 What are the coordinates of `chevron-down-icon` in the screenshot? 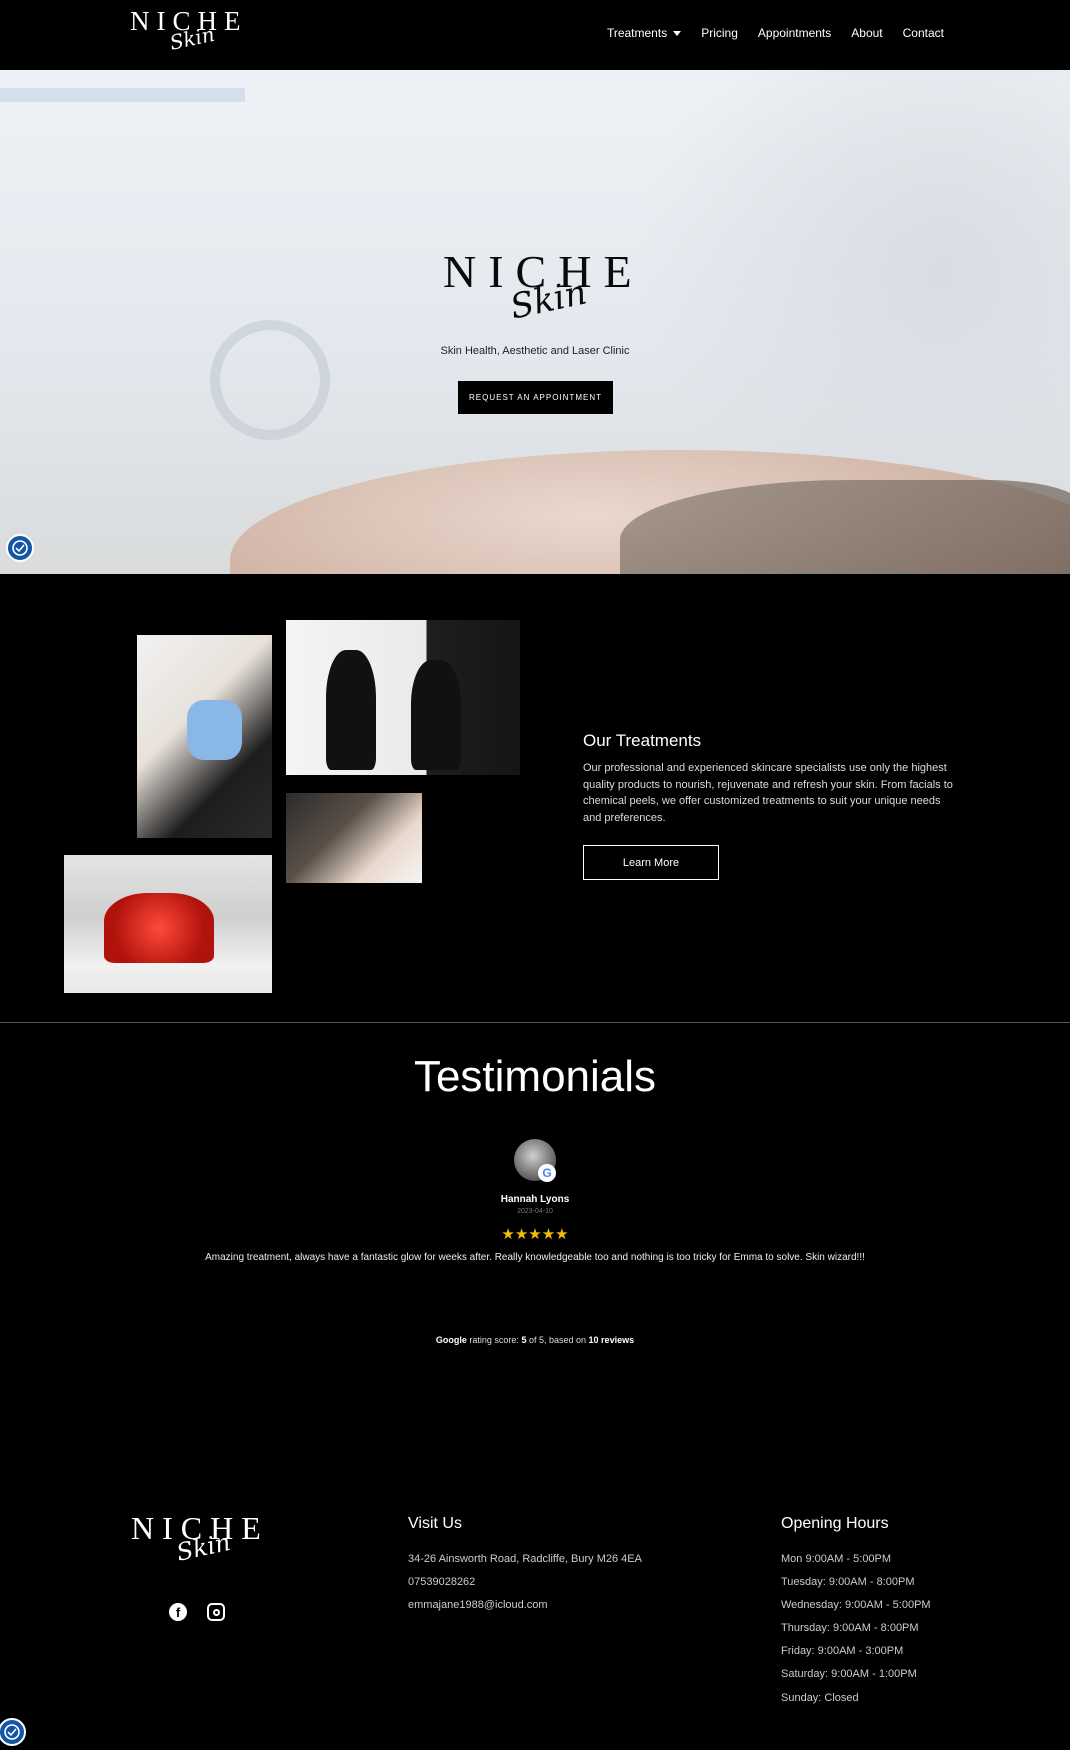 It's located at (677, 34).